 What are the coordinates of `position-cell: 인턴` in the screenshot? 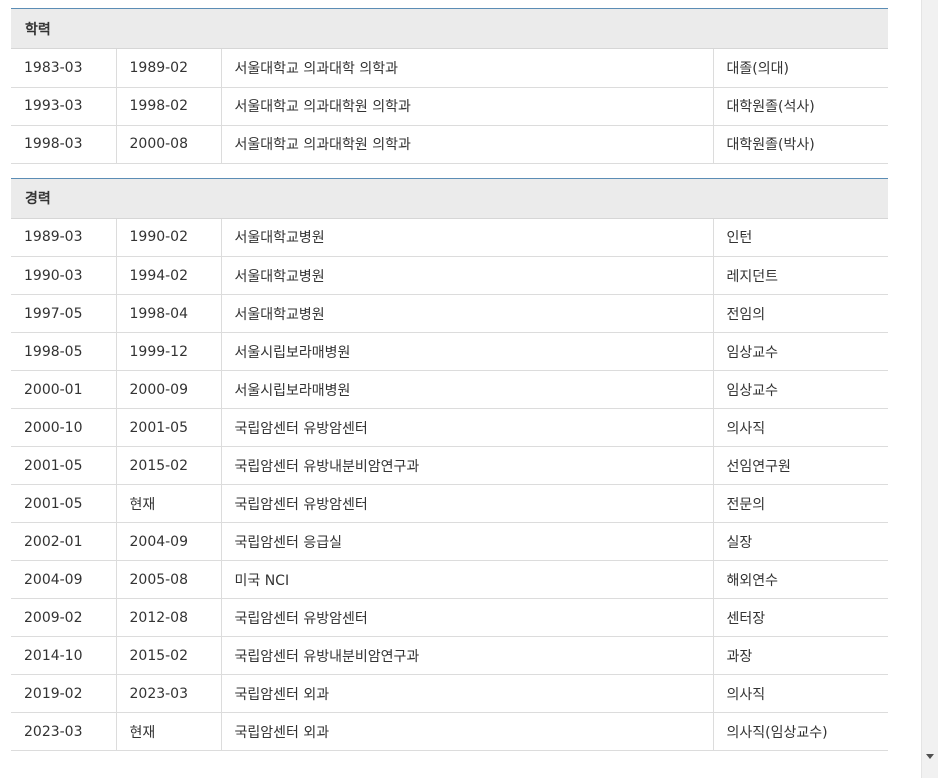 It's located at (800, 237).